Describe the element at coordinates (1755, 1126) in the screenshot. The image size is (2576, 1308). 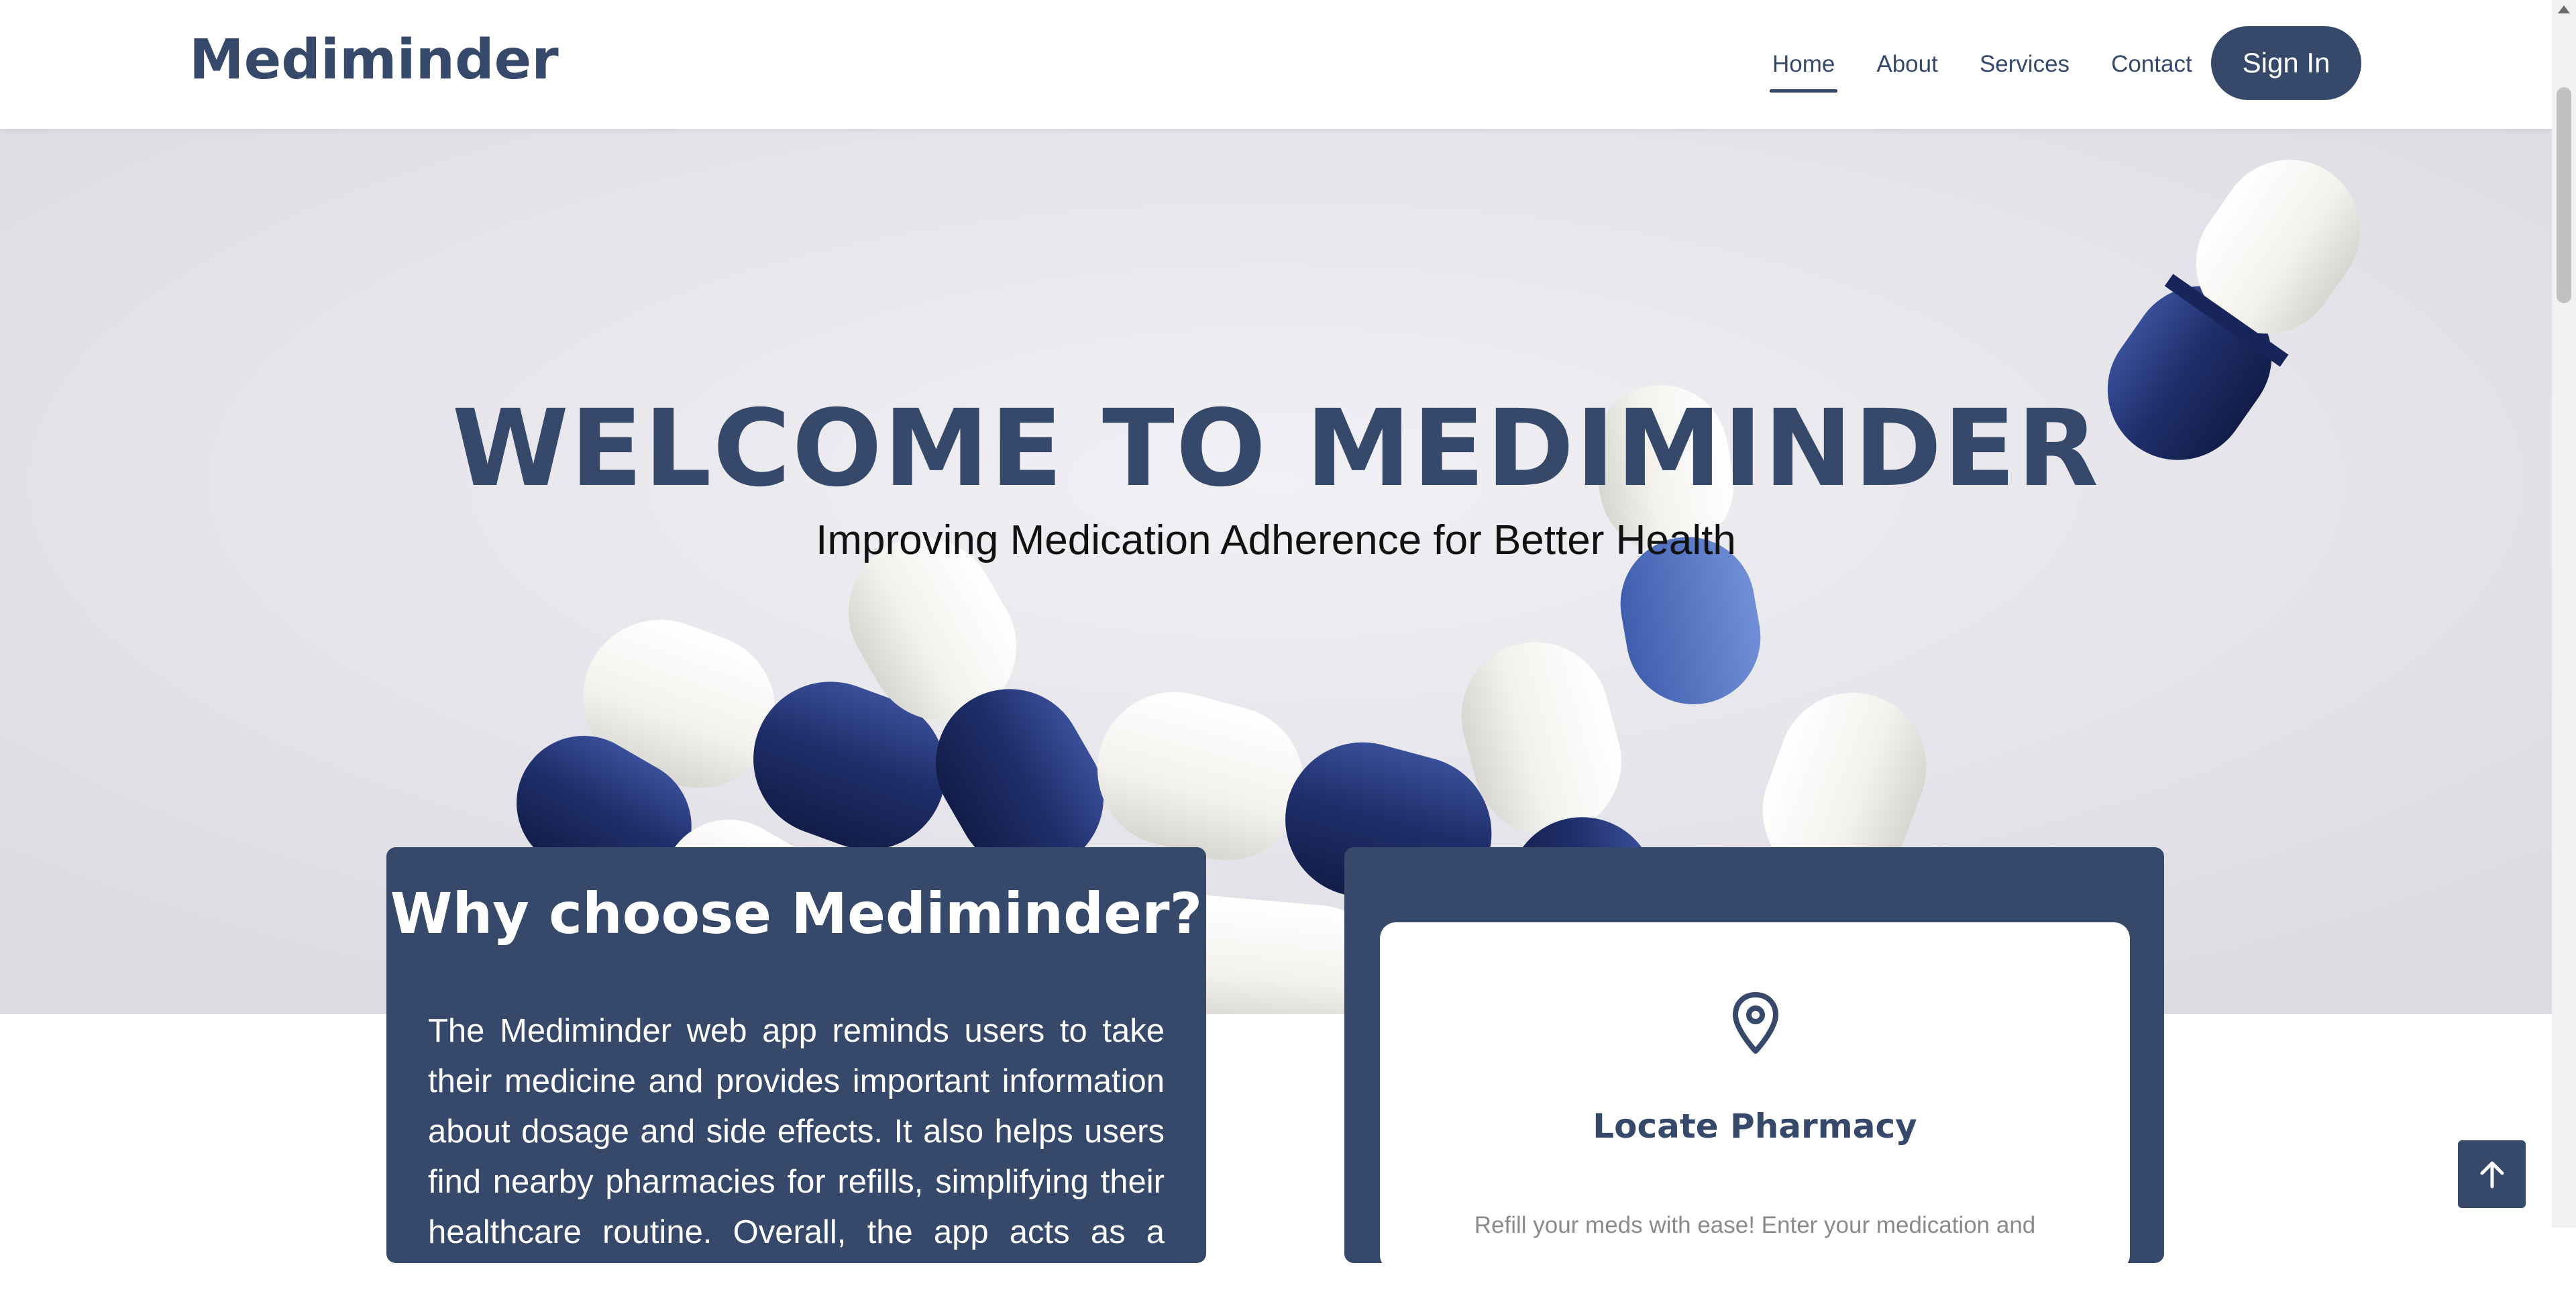
I see `locate-pharmacy-title: Locate Pharmacy` at that location.